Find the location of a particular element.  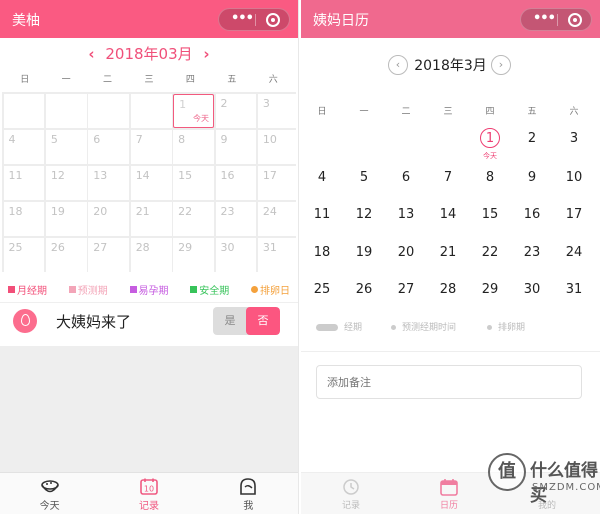

month-header: ‹ 2018年3月 › is located at coordinates (450, 65).